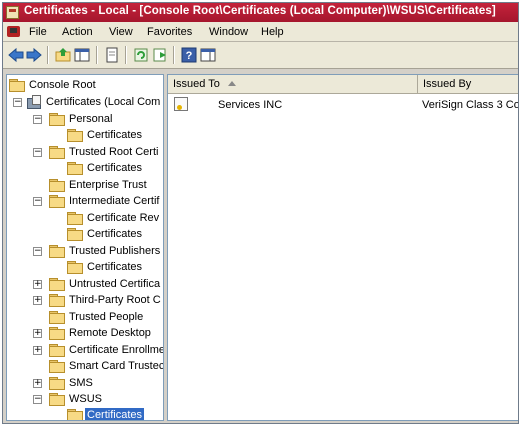 The height and width of the screenshot is (428, 521). What do you see at coordinates (470, 105) in the screenshot?
I see `cell-issued-by: VeriSign Class 3 Co` at bounding box center [470, 105].